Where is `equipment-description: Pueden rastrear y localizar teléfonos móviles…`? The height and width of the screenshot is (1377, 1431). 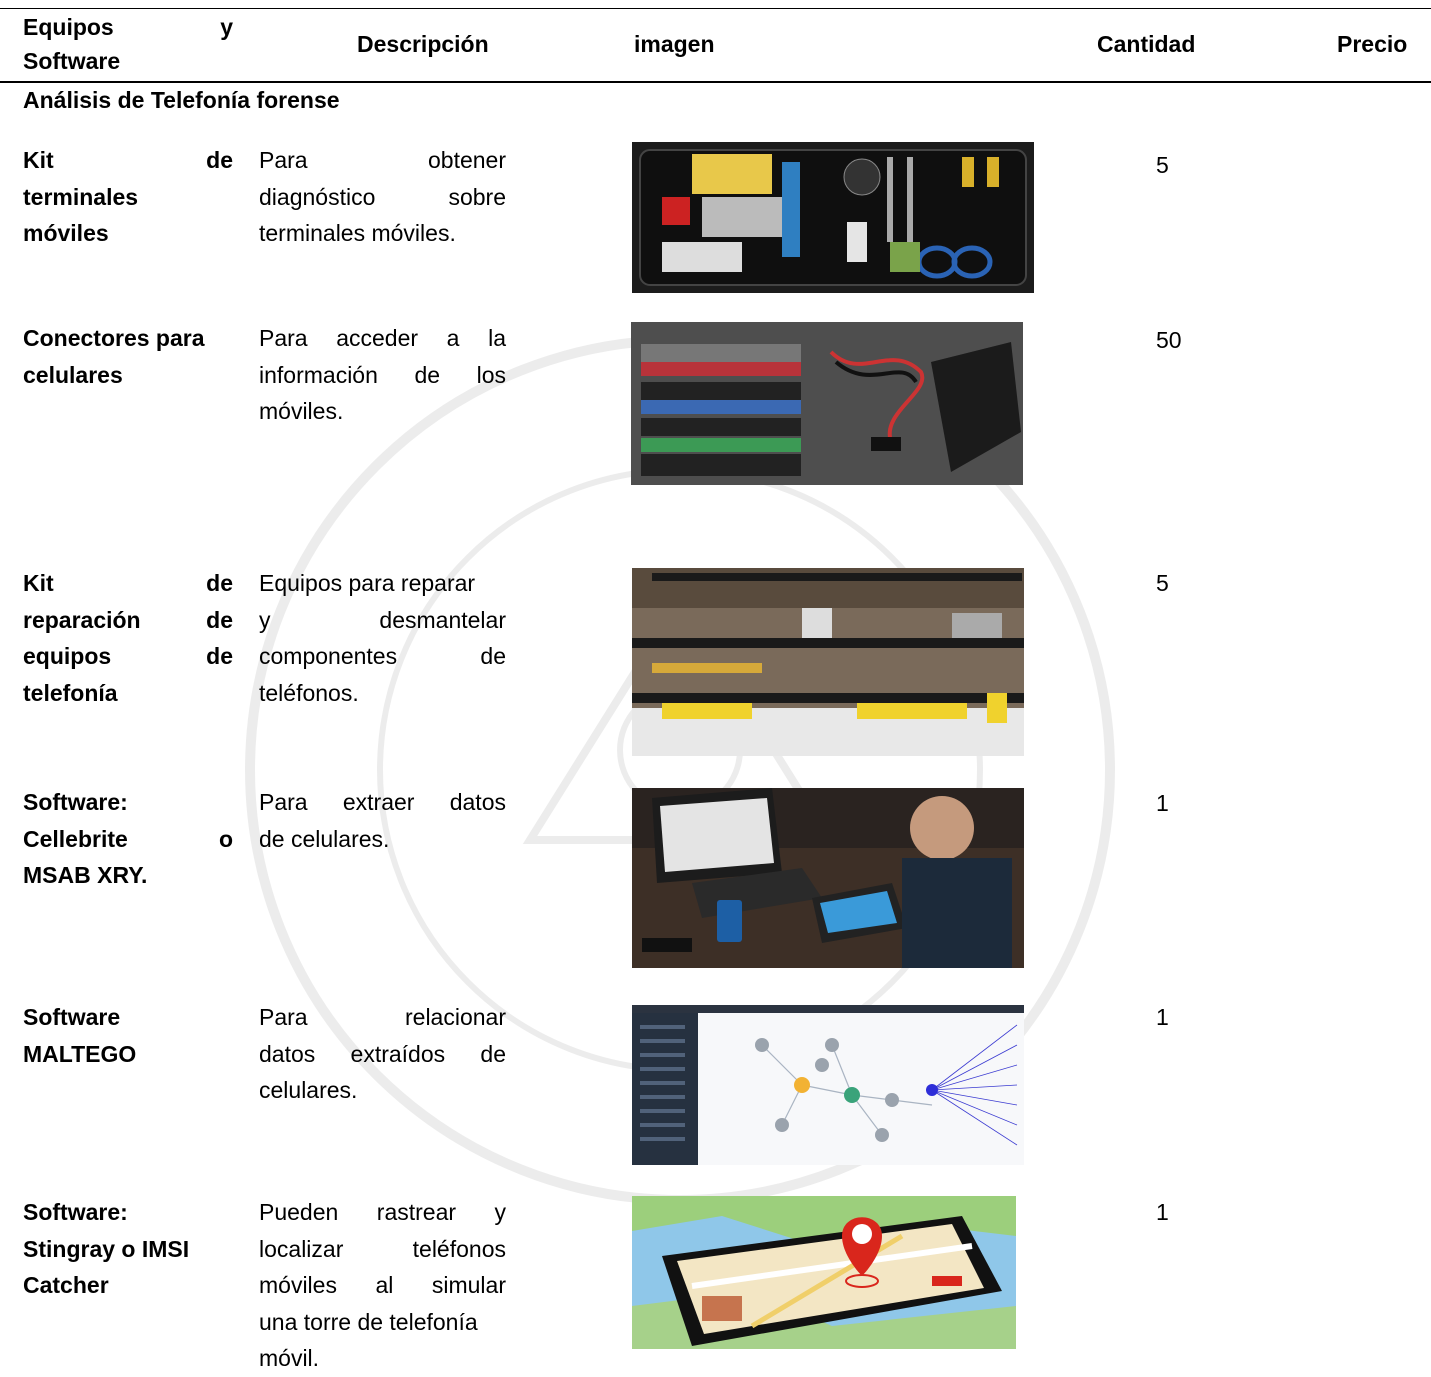 equipment-description: Pueden rastrear y localizar teléfonos móviles… is located at coordinates (382, 1285).